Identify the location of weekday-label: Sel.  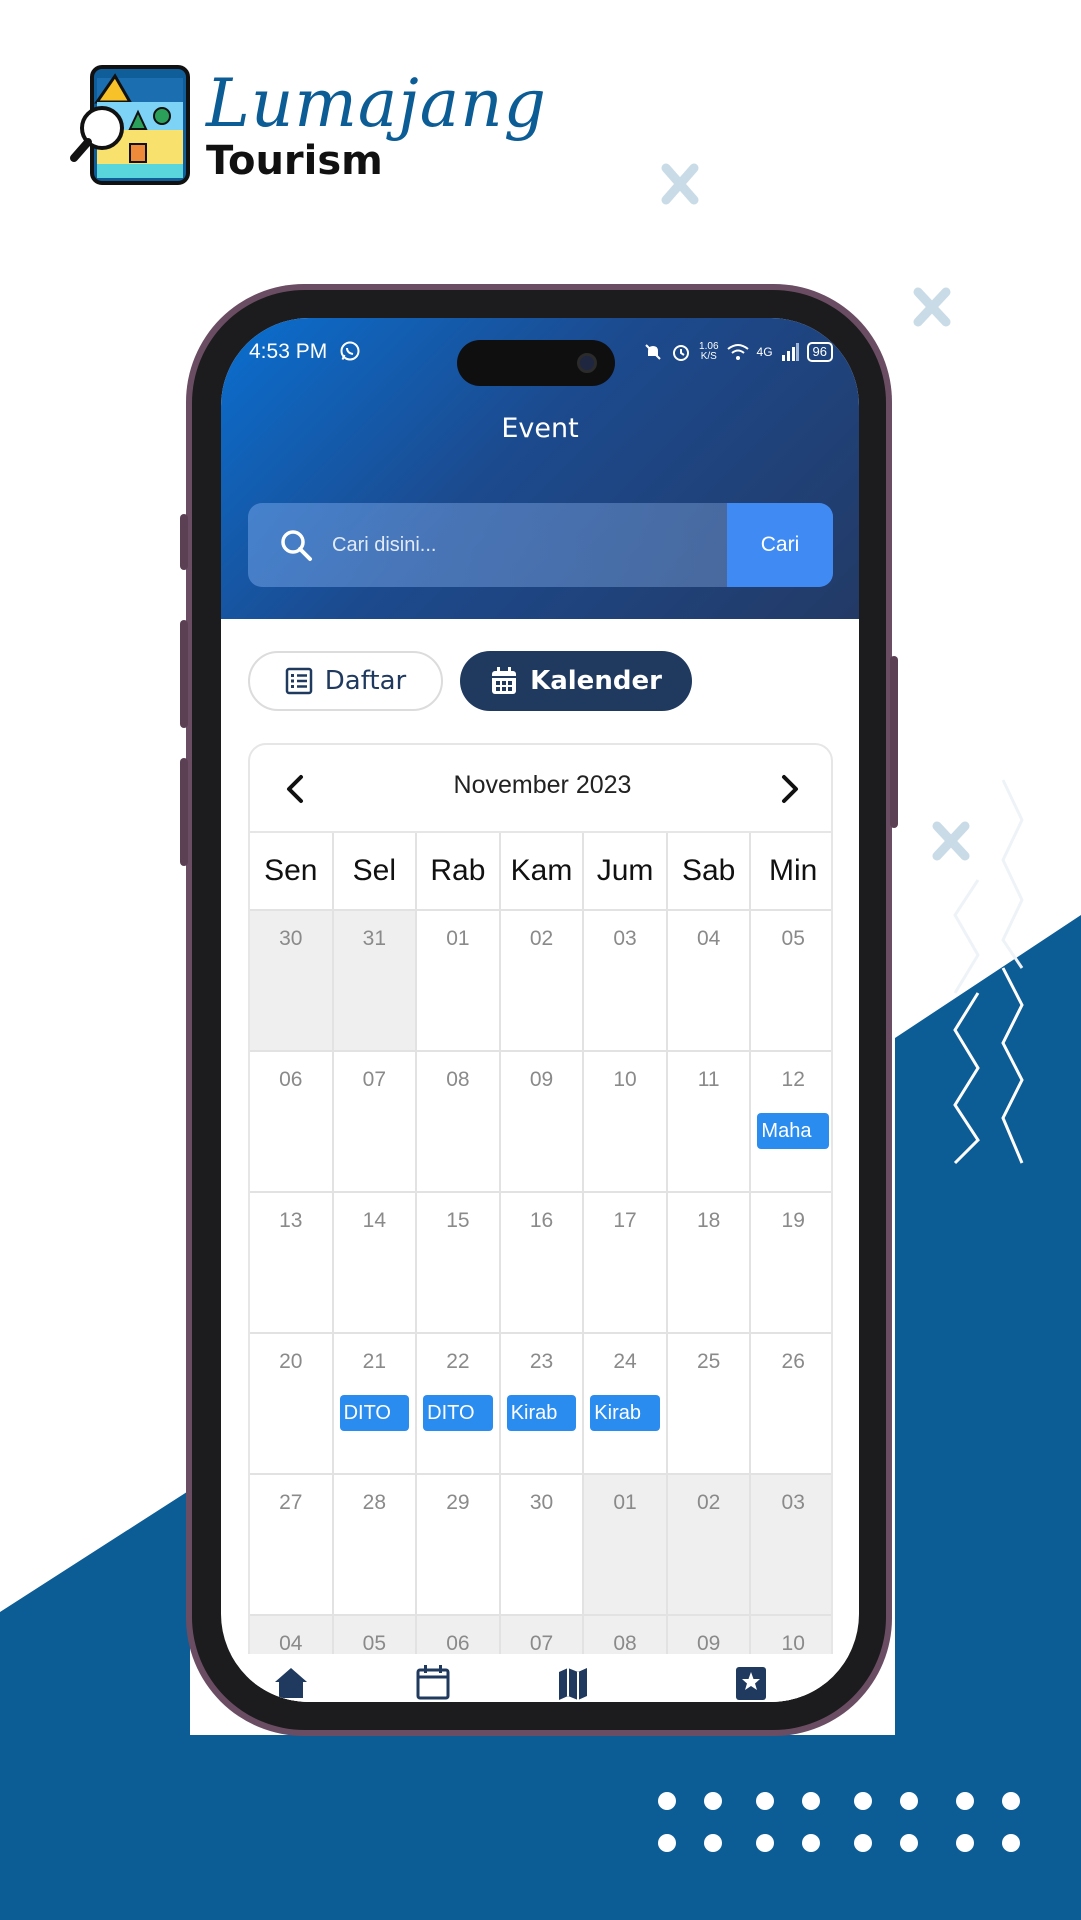
(376, 871).